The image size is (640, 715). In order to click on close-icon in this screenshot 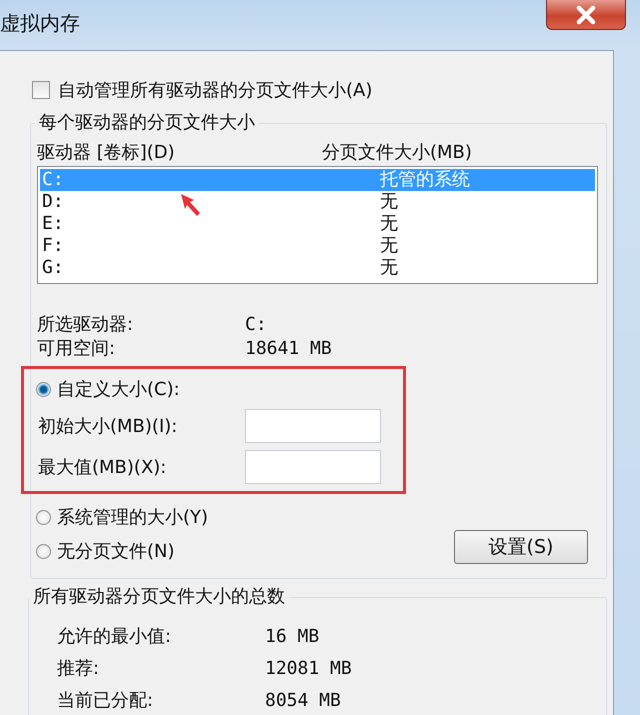, I will do `click(586, 14)`.